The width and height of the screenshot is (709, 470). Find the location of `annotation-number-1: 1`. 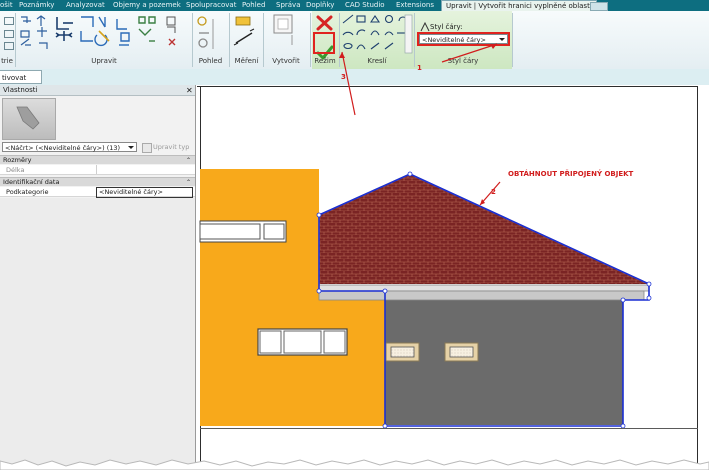

annotation-number-1: 1 is located at coordinates (419, 68).